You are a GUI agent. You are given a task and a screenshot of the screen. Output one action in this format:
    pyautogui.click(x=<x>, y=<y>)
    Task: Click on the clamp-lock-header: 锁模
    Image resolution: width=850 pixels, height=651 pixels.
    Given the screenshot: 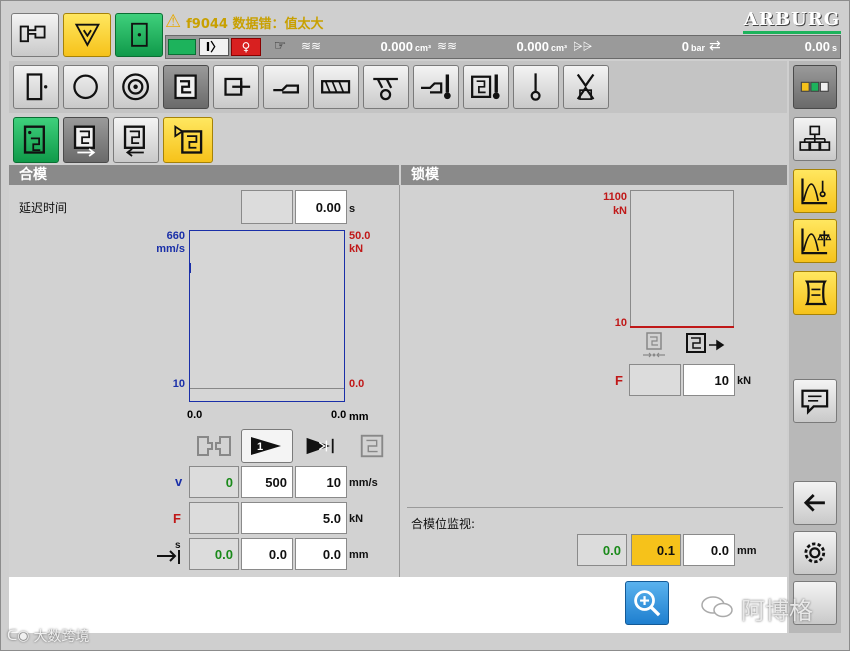 What is the action you would take?
    pyautogui.click(x=594, y=175)
    